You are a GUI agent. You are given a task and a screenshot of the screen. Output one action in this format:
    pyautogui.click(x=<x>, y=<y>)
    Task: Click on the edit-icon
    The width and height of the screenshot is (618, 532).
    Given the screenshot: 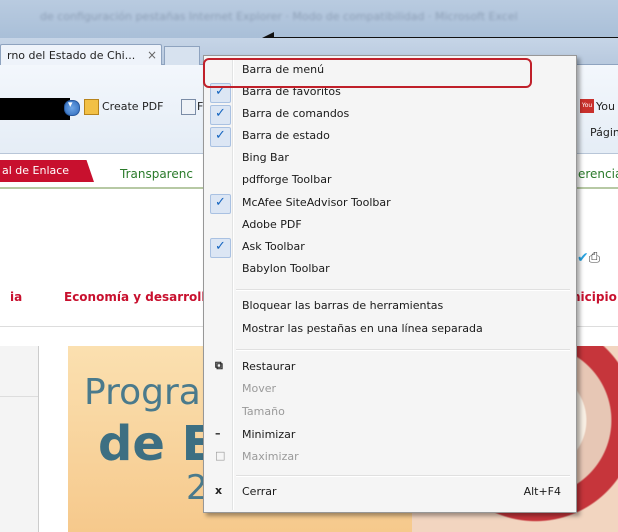 What is the action you would take?
    pyautogui.click(x=188, y=107)
    